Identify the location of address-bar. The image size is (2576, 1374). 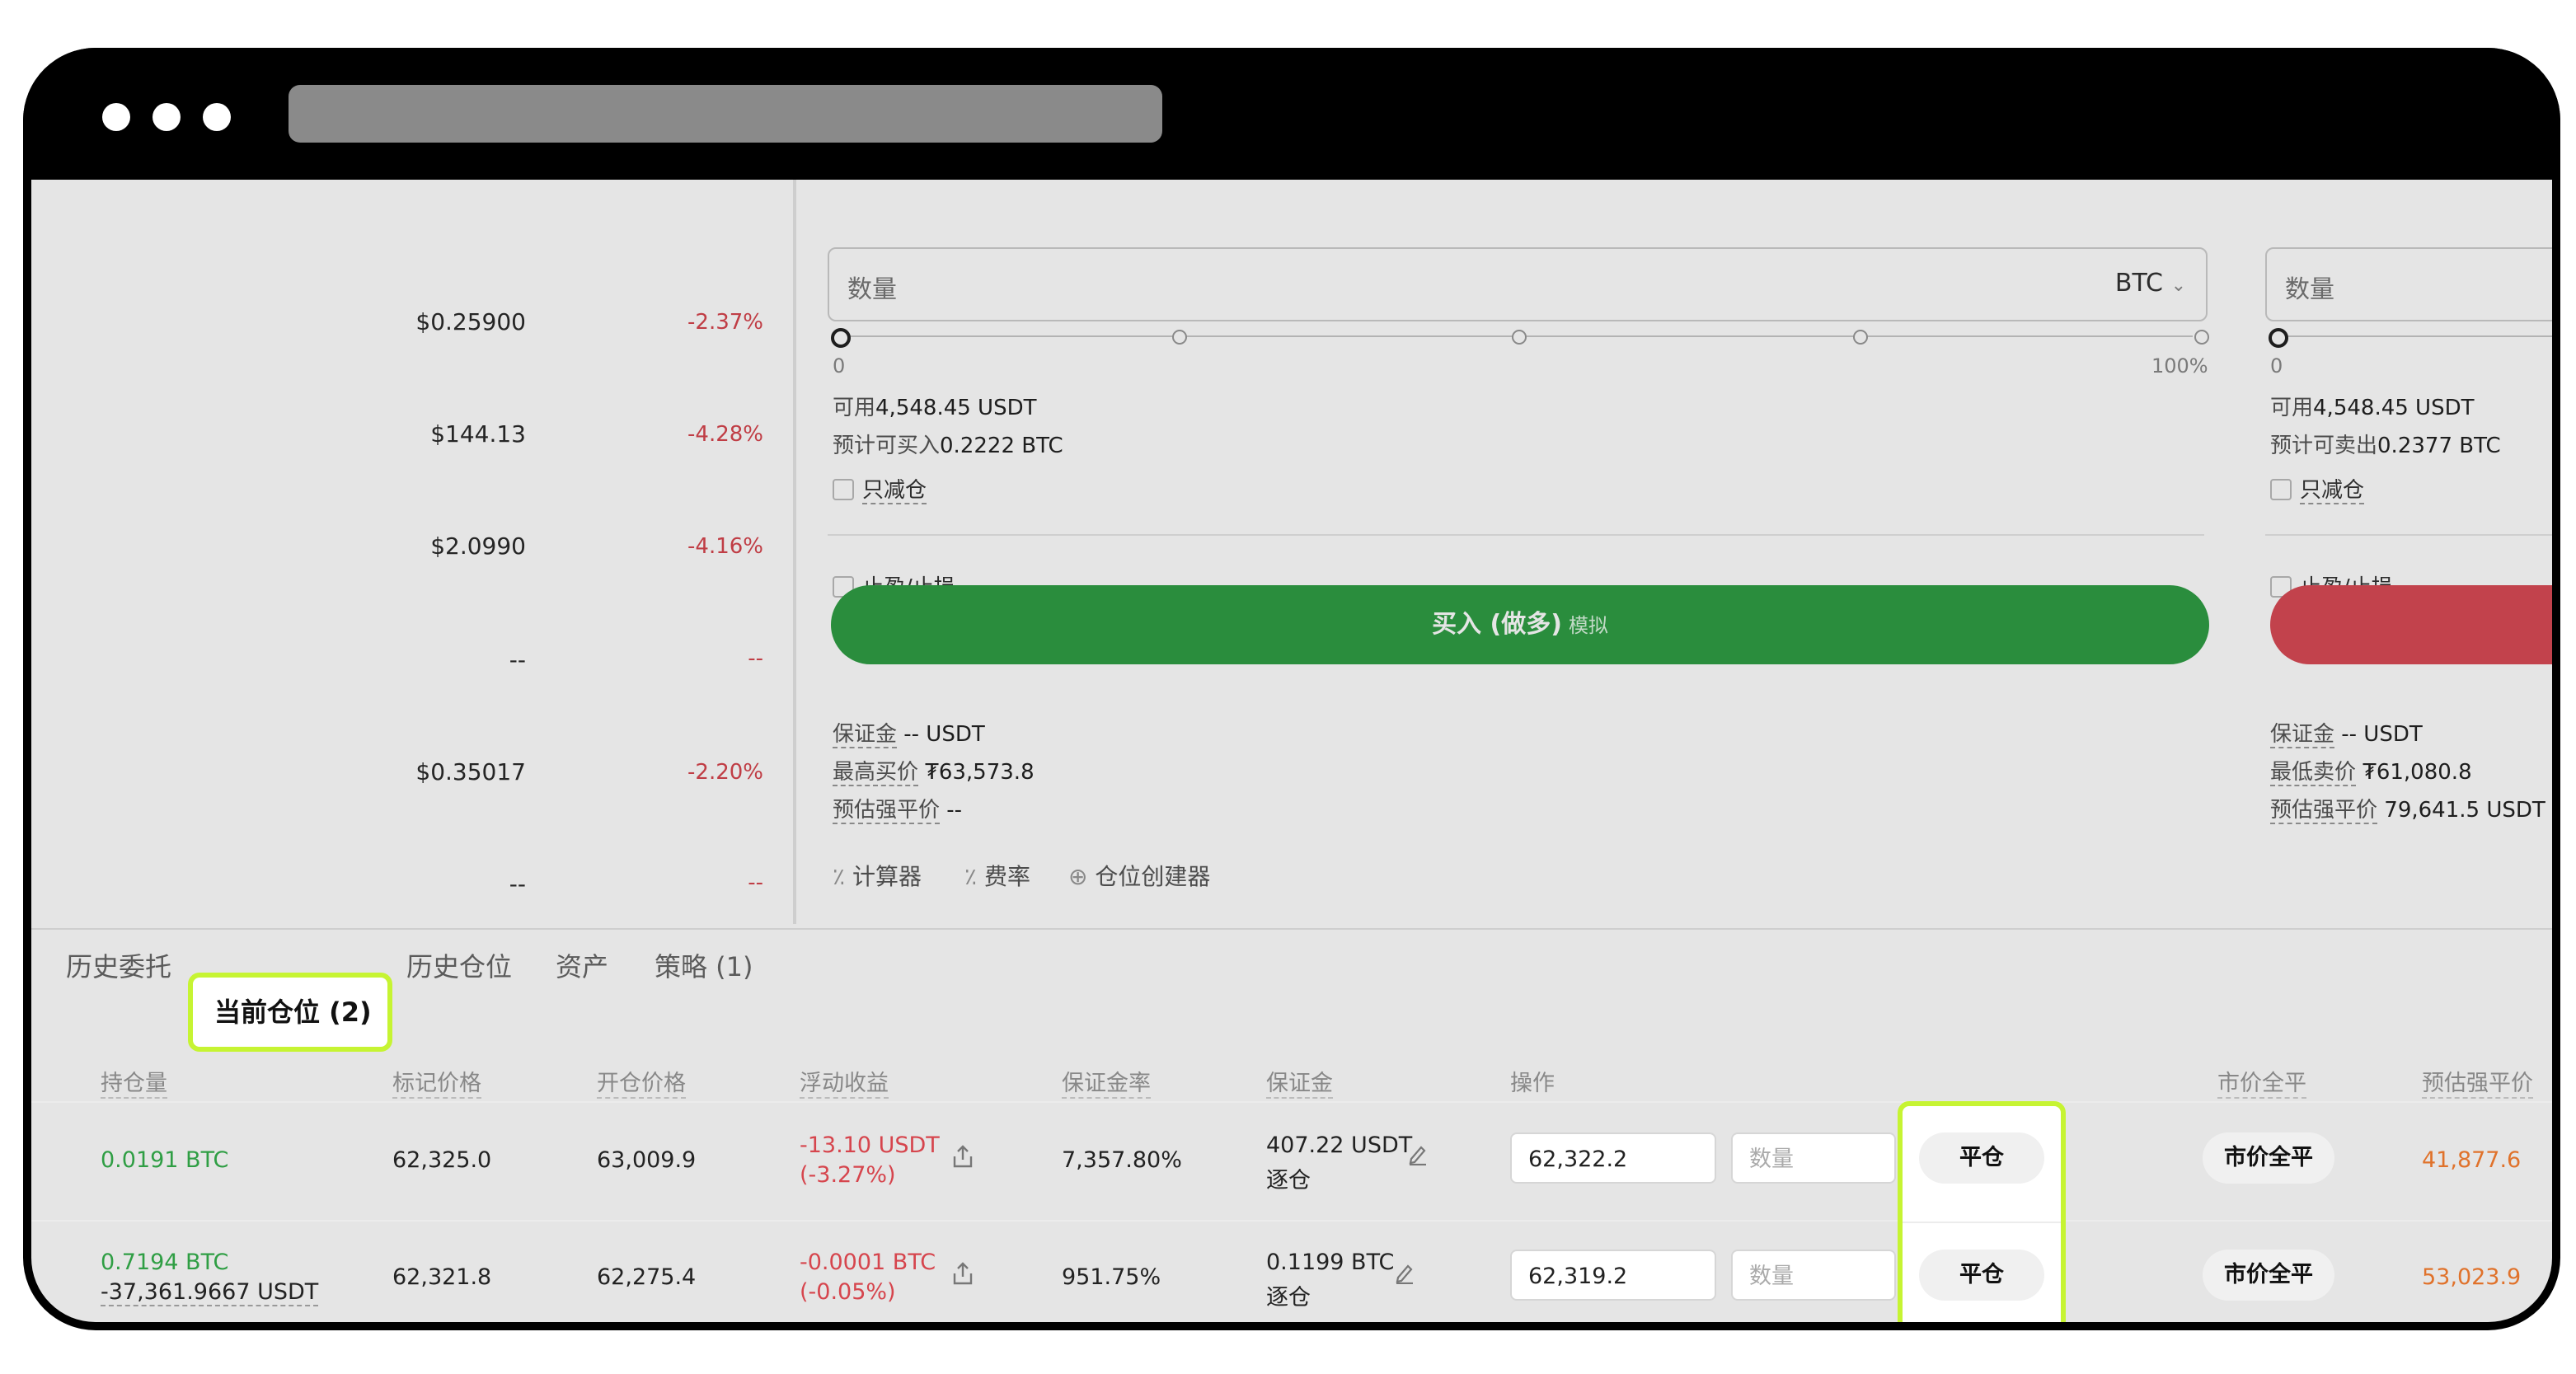
(725, 114).